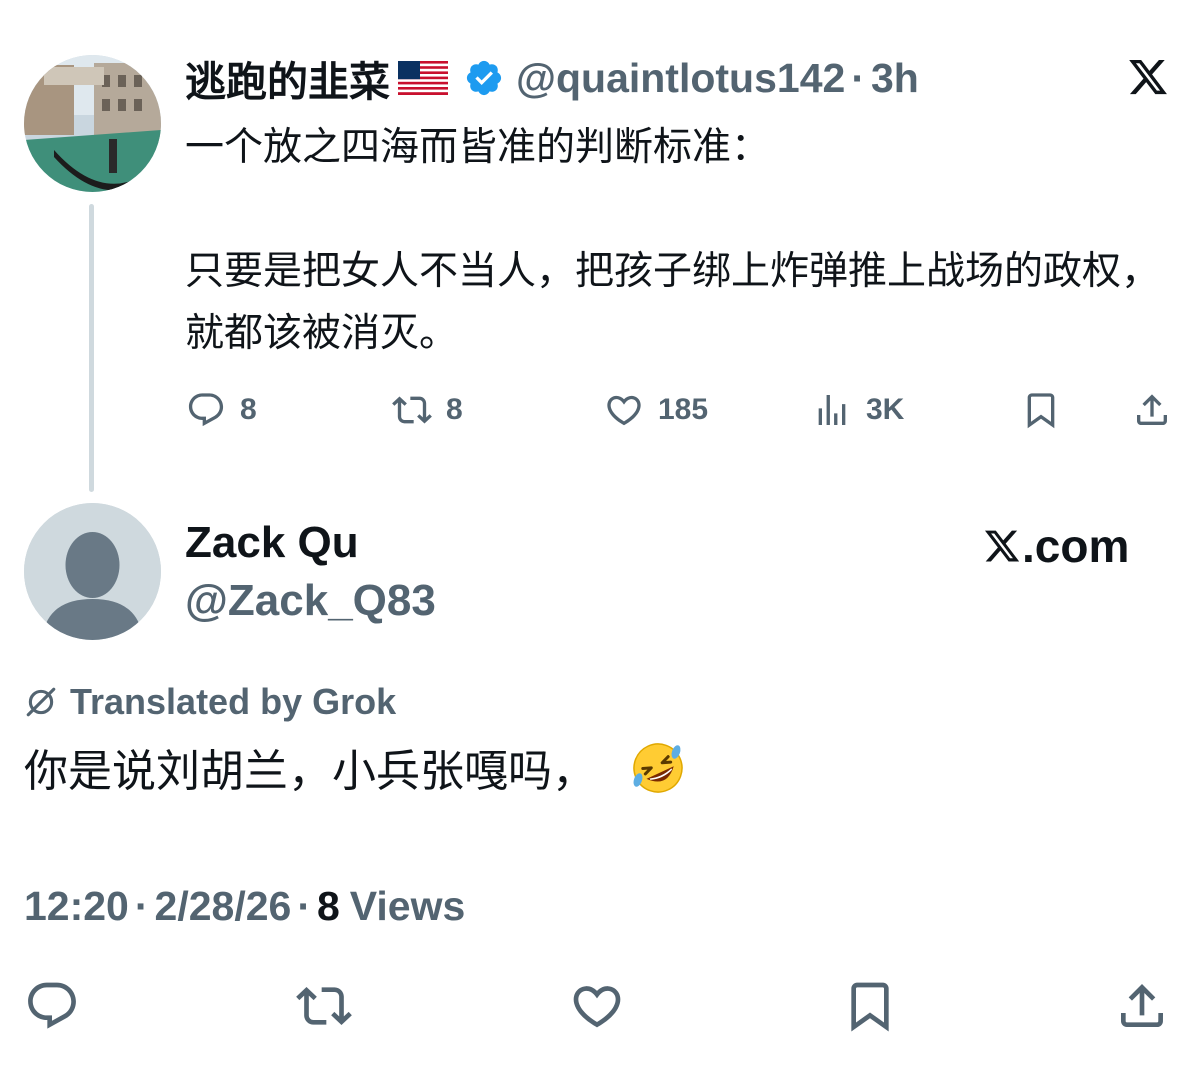 Image resolution: width=1200 pixels, height=1075 pixels. I want to click on reply-repost-button, so click(324, 1006).